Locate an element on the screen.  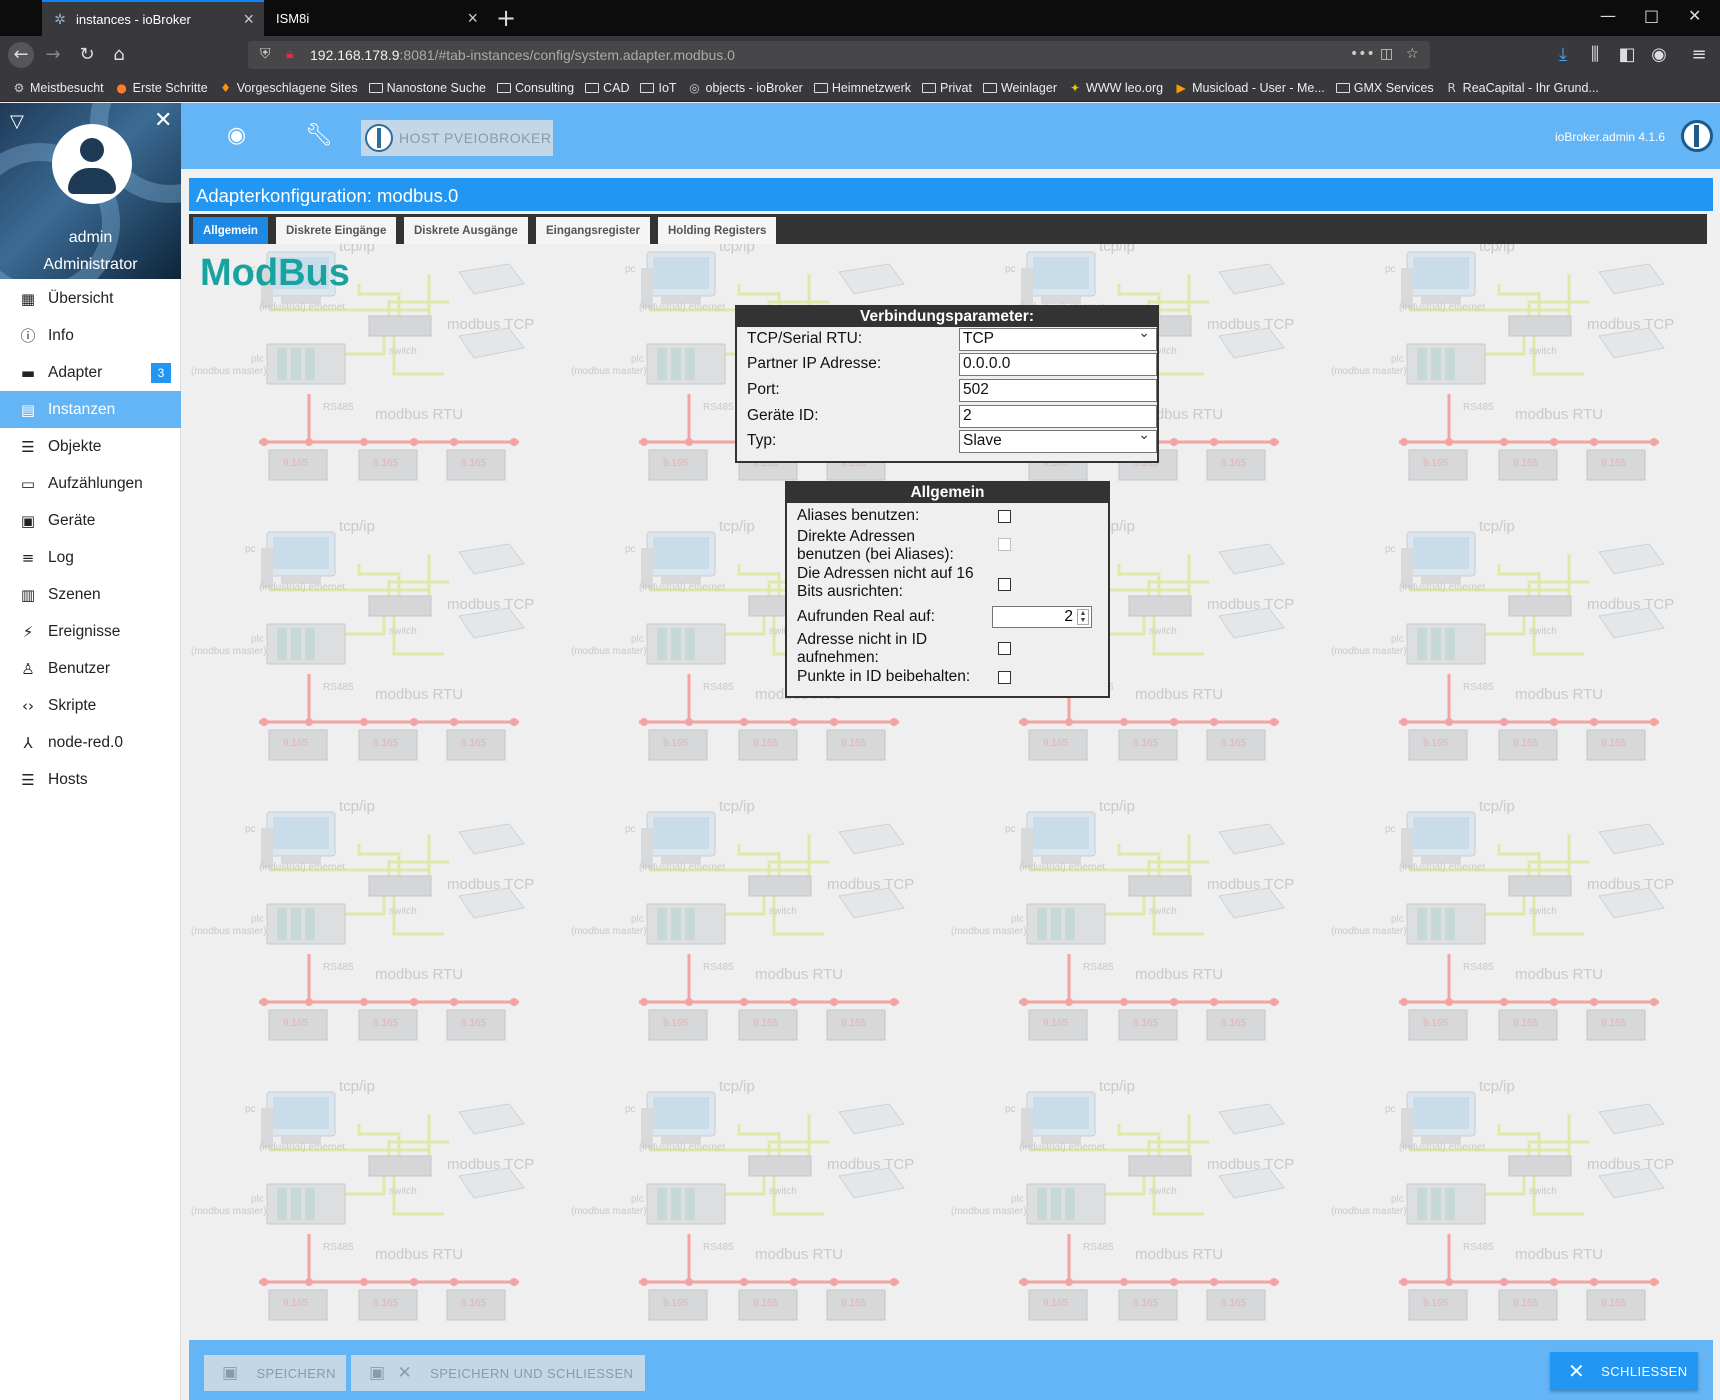
save-button: ▣ SPEICHERN is located at coordinates (275, 1373).